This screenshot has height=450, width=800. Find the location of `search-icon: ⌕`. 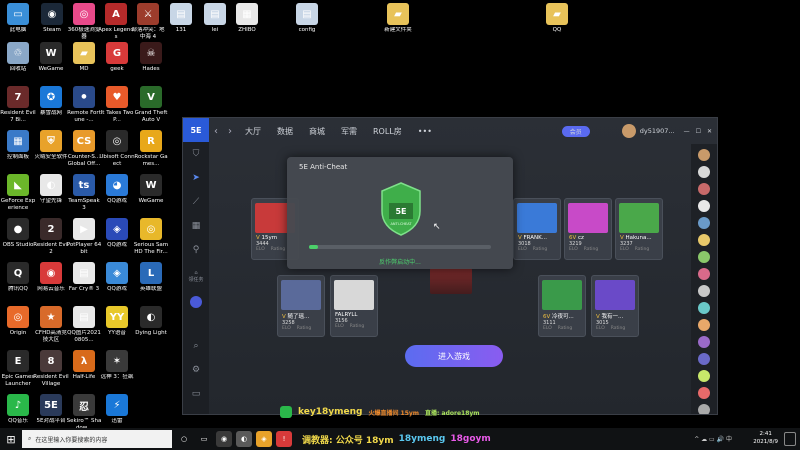

search-icon: ⌕ is located at coordinates (196, 346).